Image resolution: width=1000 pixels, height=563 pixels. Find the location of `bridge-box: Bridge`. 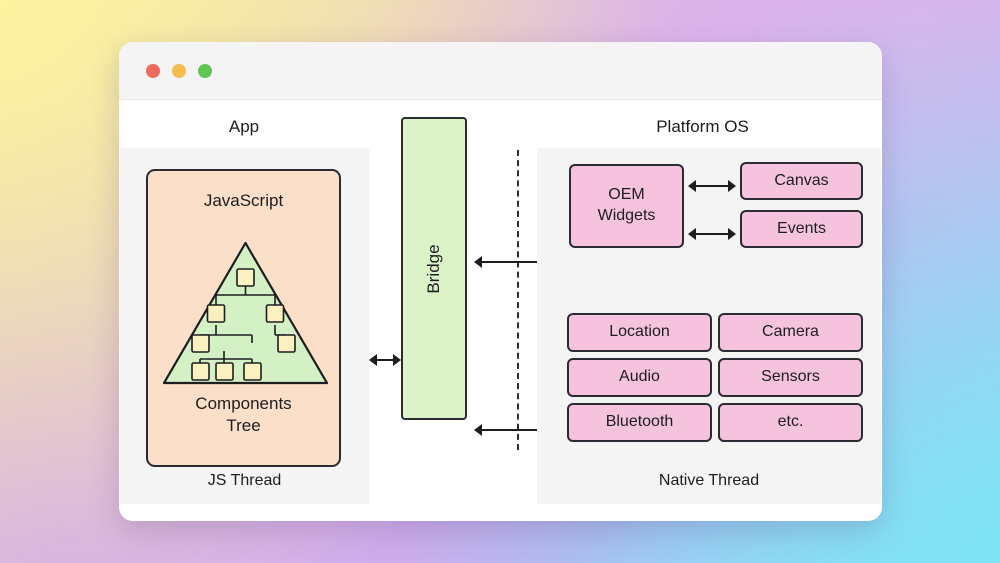

bridge-box: Bridge is located at coordinates (434, 268).